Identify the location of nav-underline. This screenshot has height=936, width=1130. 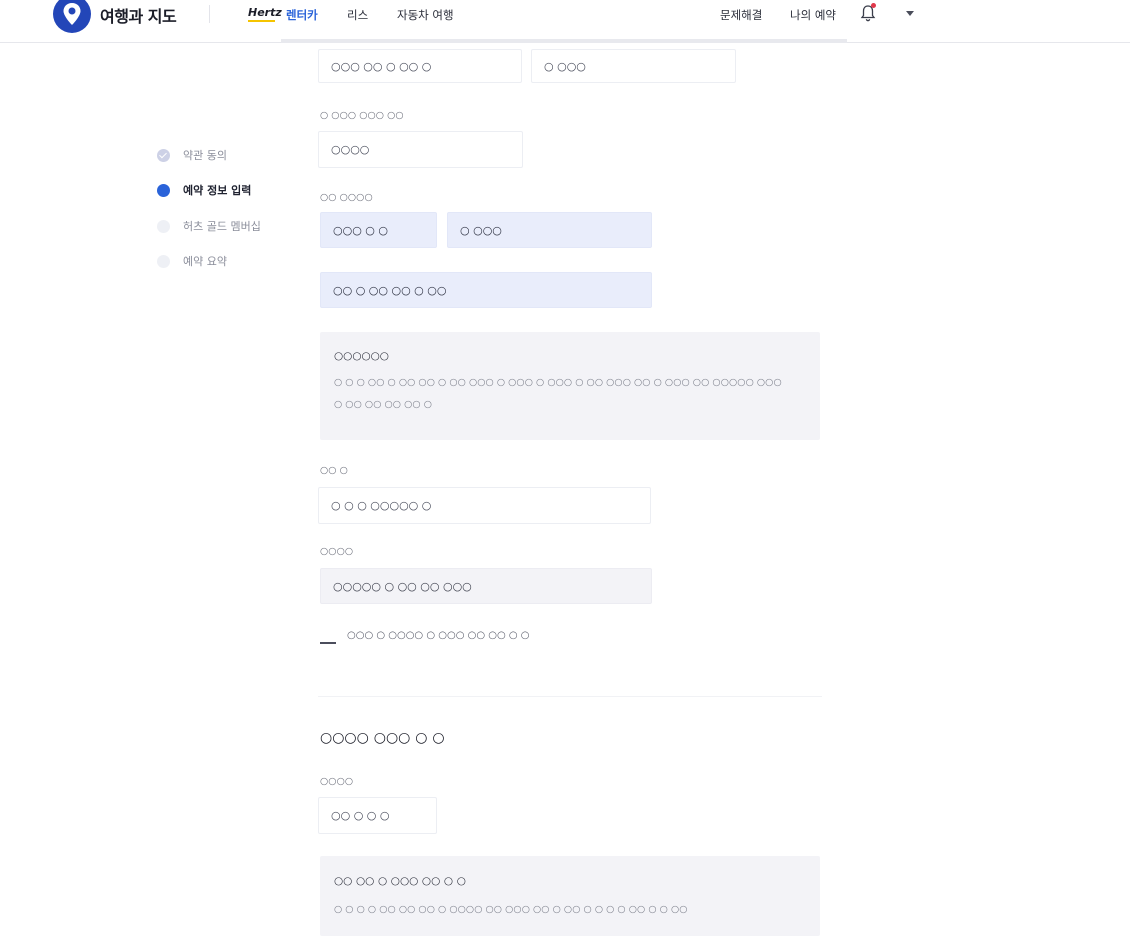
(564, 41).